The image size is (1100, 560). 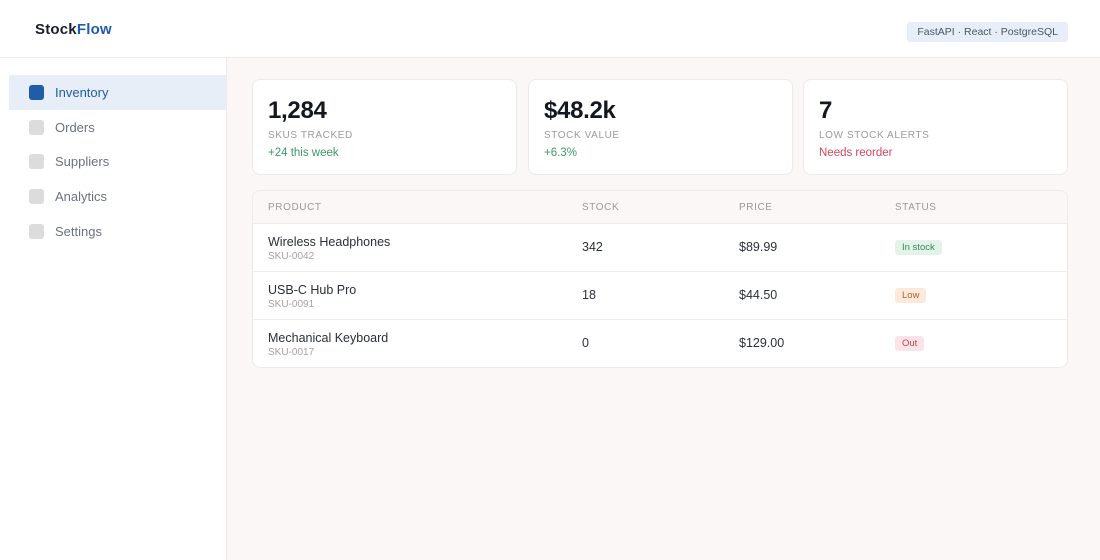 What do you see at coordinates (117, 196) in the screenshot?
I see `sidebar-item-analytics: Analytics` at bounding box center [117, 196].